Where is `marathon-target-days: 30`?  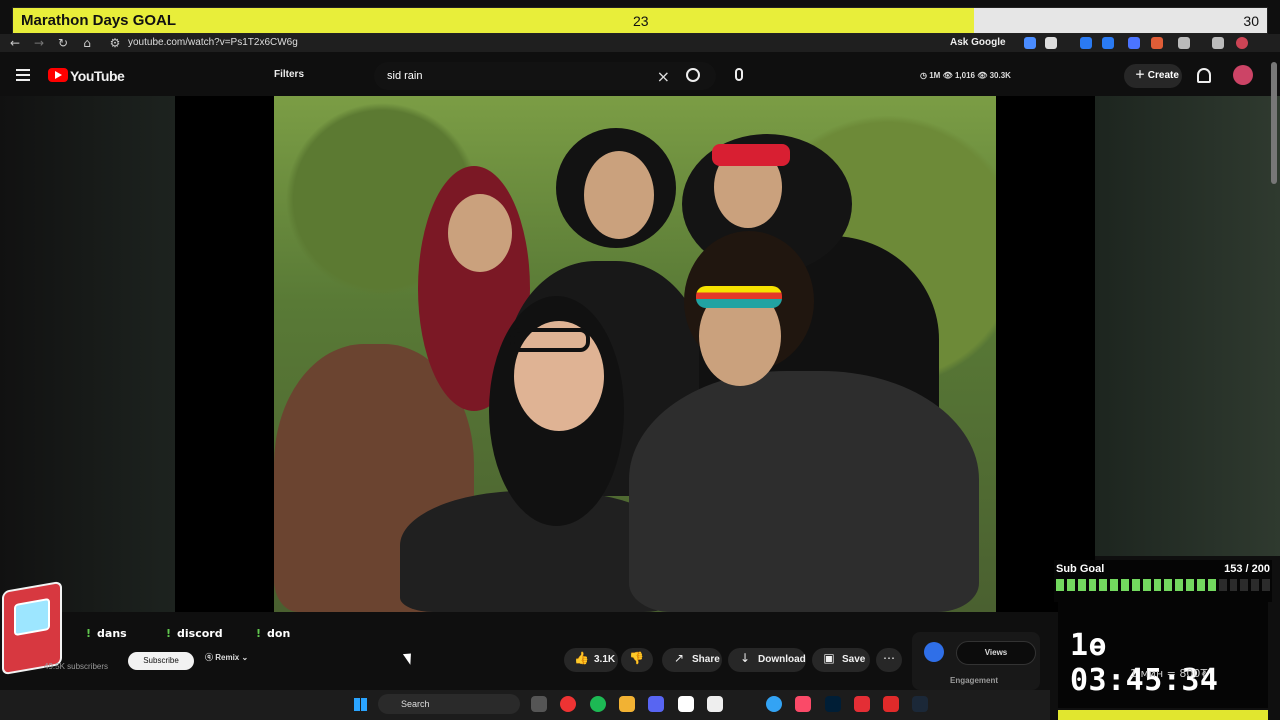
marathon-target-days: 30 is located at coordinates (1251, 21).